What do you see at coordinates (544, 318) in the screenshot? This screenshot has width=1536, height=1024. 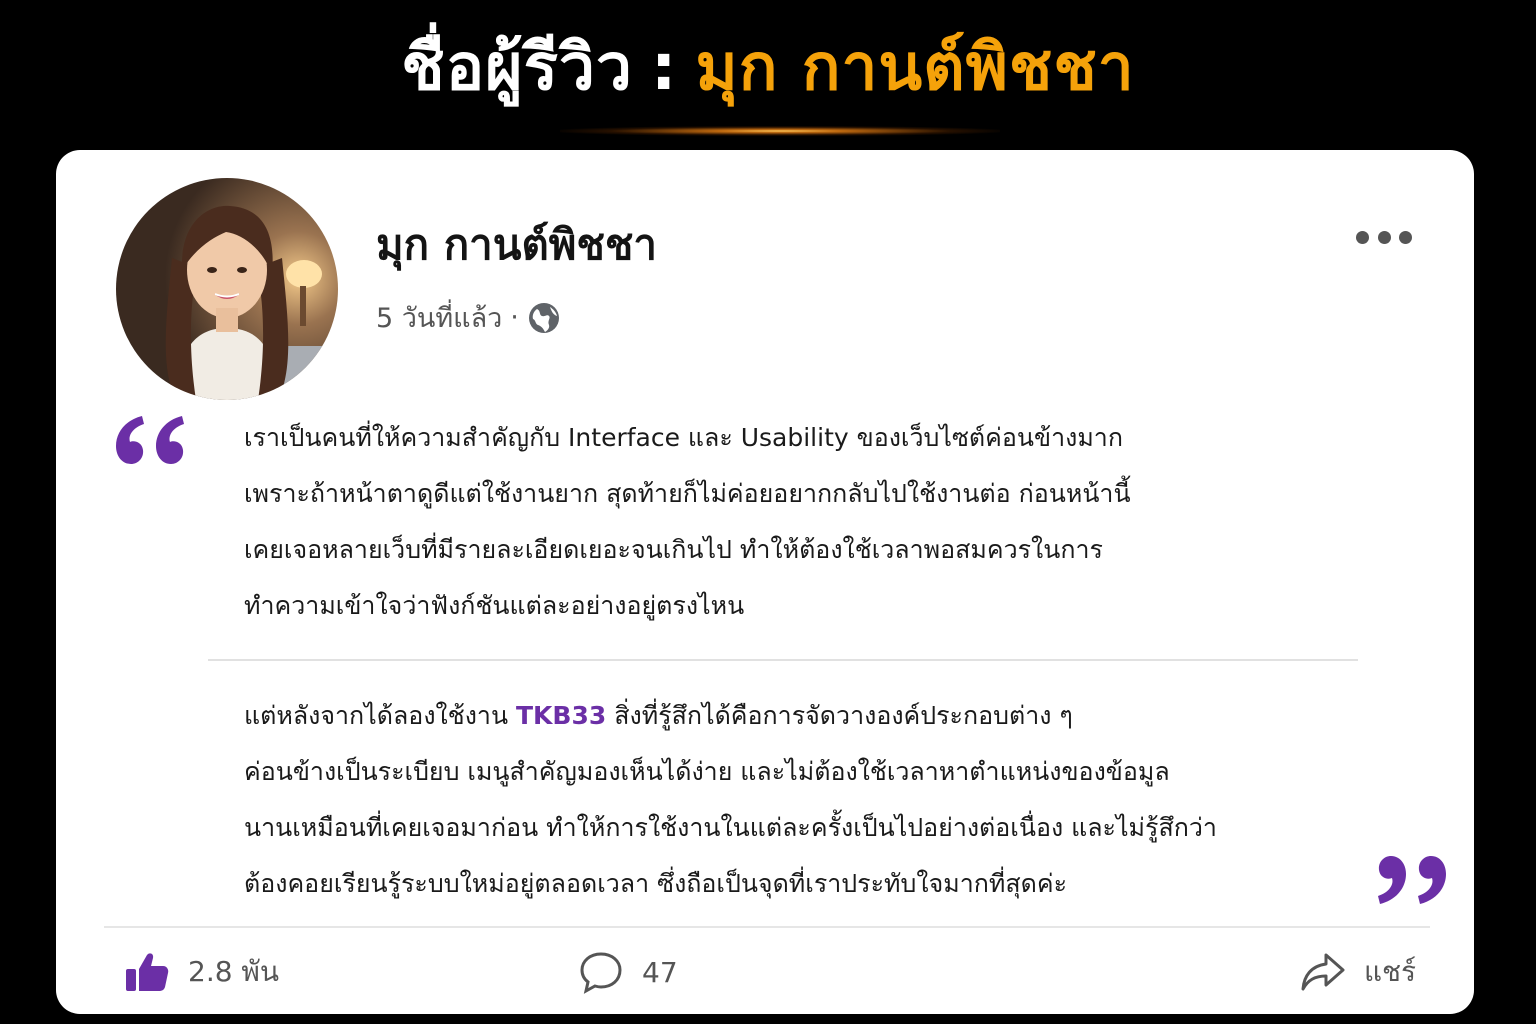 I see `globe-icon` at bounding box center [544, 318].